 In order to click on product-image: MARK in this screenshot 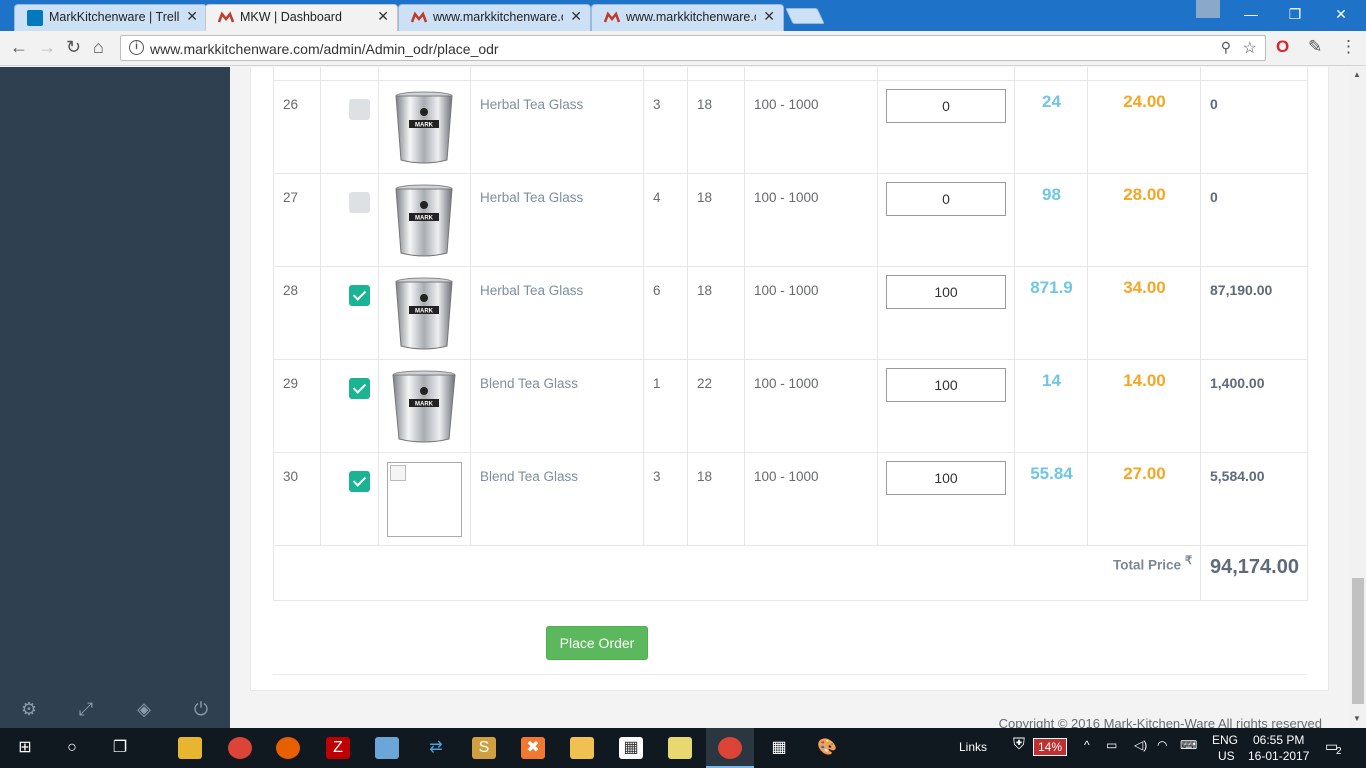, I will do `click(424, 127)`.